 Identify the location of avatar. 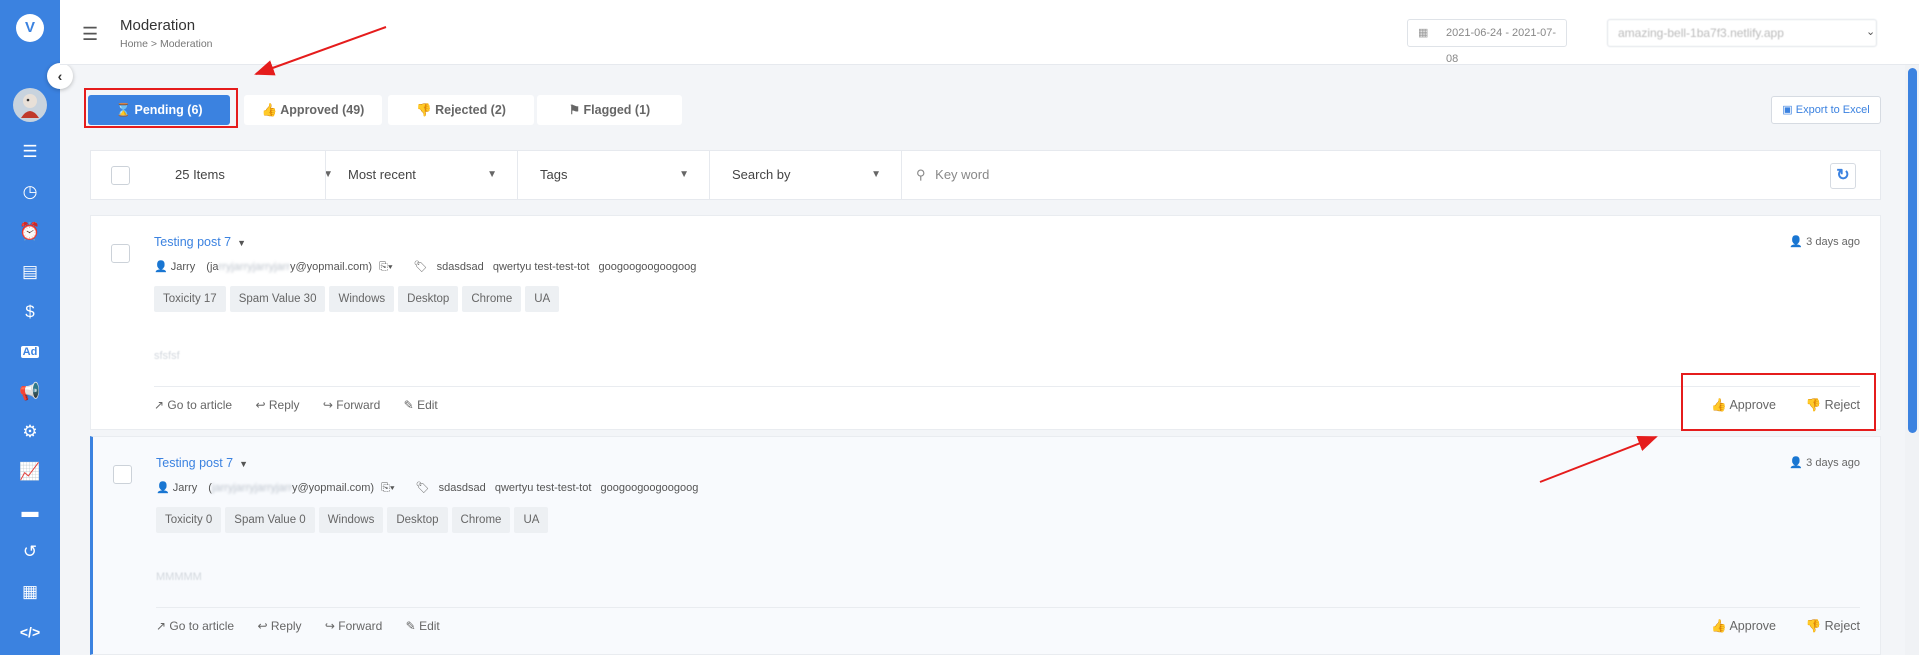
(30, 105).